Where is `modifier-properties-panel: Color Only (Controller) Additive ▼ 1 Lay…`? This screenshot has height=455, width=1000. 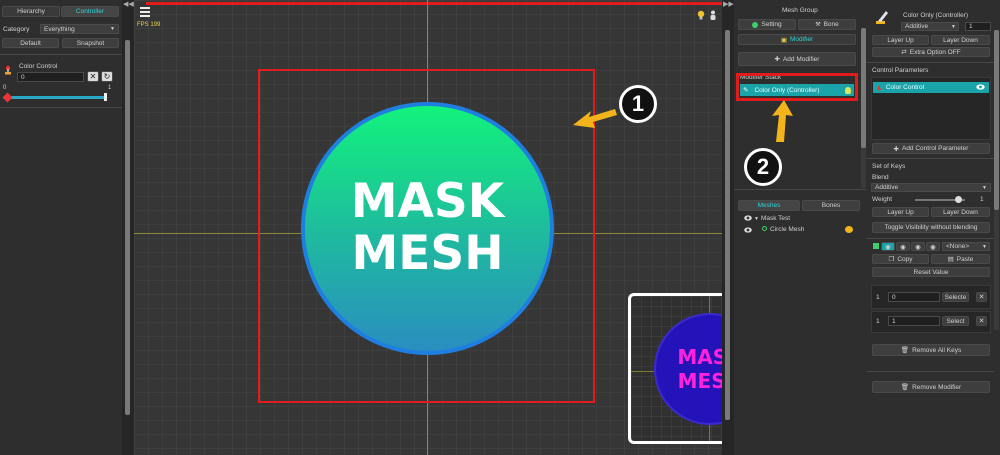
modifier-properties-panel: Color Only (Controller) Additive ▼ 1 Lay… is located at coordinates (933, 227).